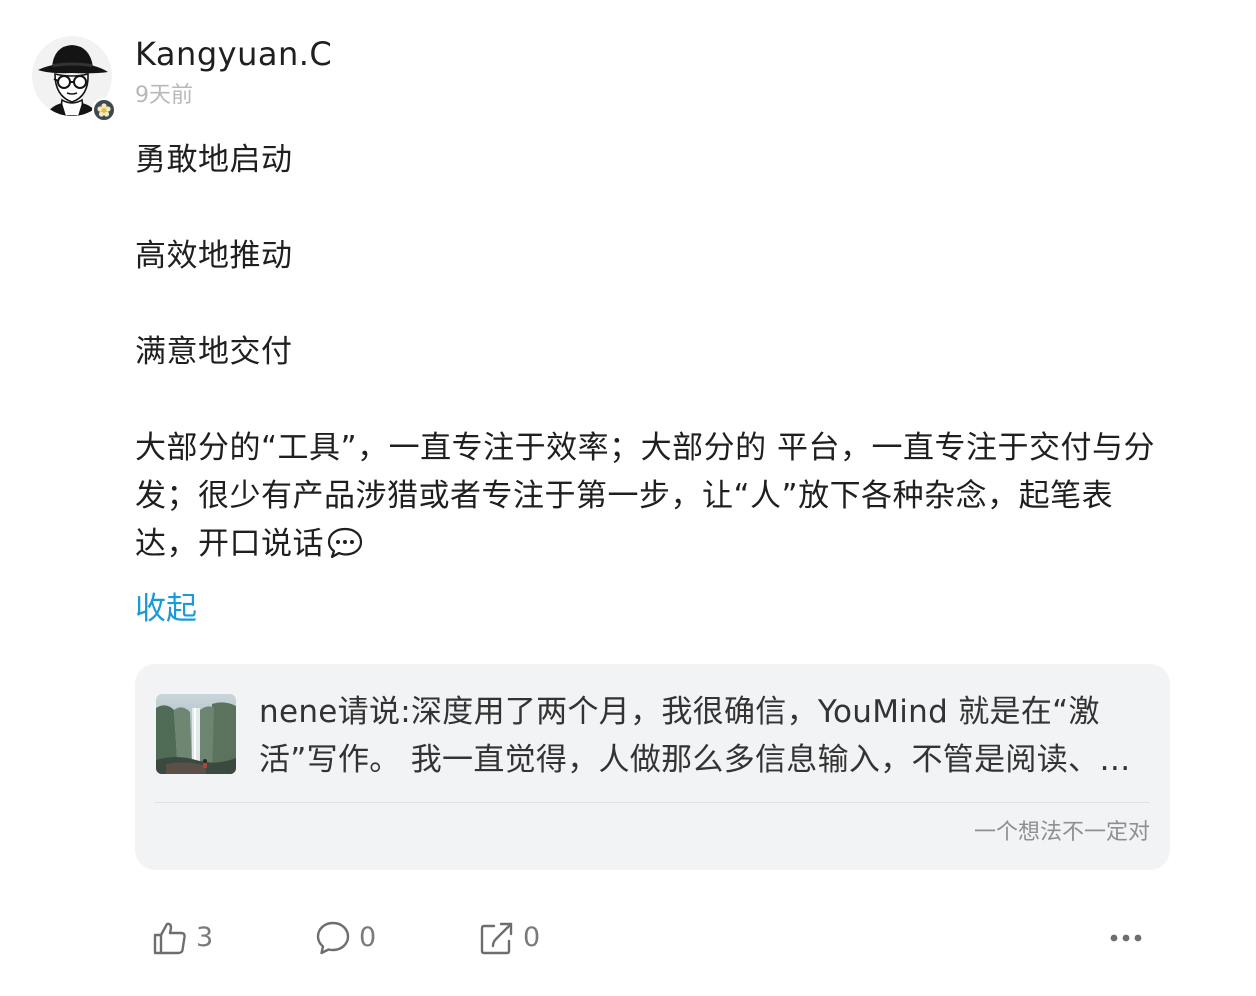  What do you see at coordinates (75, 79) in the screenshot?
I see `author-avatar` at bounding box center [75, 79].